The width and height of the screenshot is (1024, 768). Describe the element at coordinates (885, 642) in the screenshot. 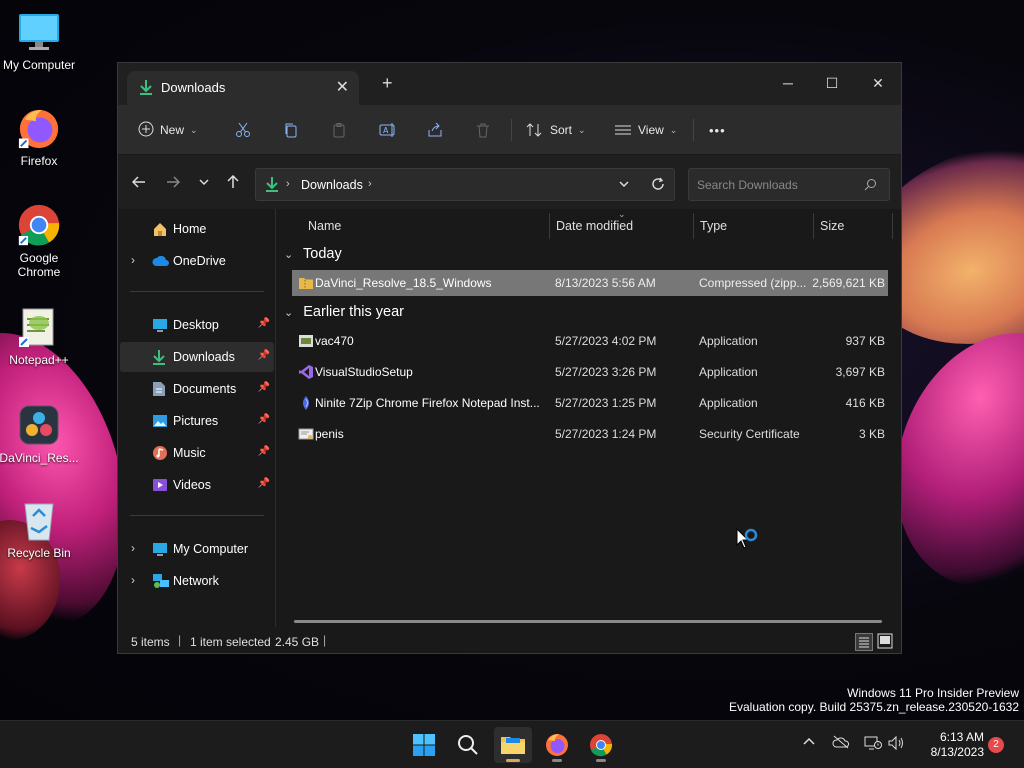

I see `large-icons-view-icon` at that location.